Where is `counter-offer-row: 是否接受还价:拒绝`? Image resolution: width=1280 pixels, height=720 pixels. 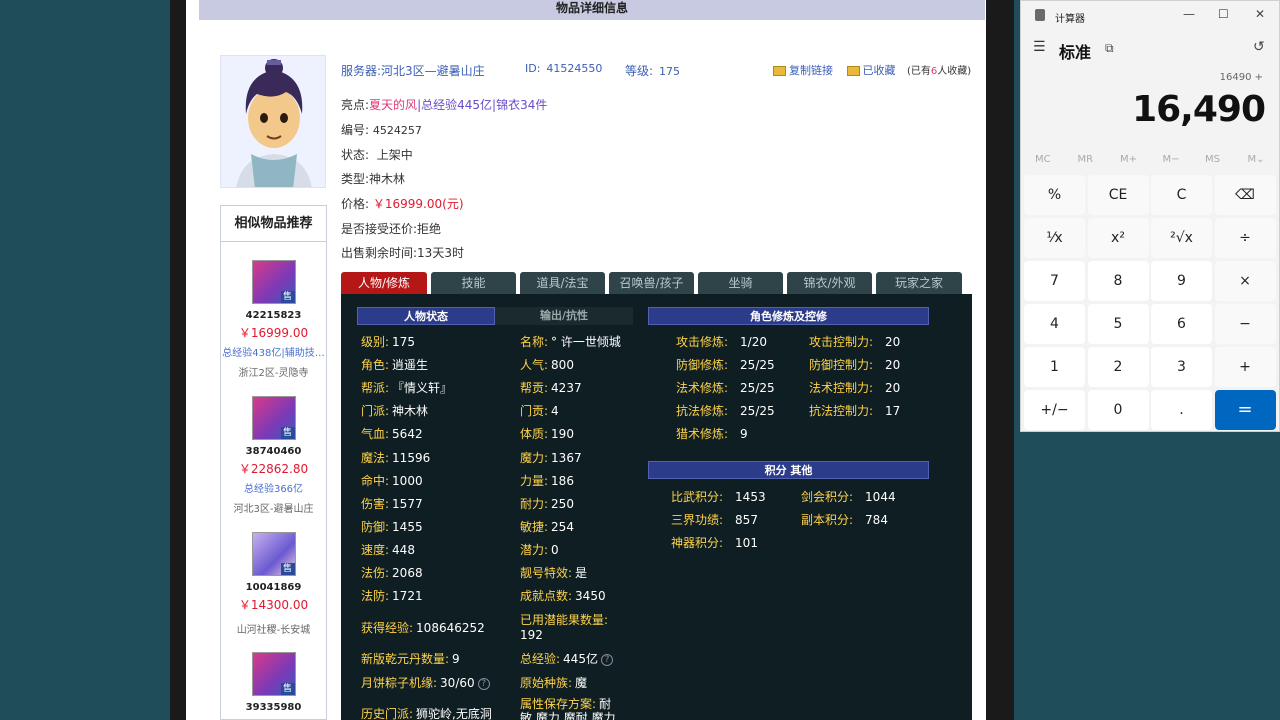
counter-offer-row: 是否接受还价:拒绝 is located at coordinates (391, 229).